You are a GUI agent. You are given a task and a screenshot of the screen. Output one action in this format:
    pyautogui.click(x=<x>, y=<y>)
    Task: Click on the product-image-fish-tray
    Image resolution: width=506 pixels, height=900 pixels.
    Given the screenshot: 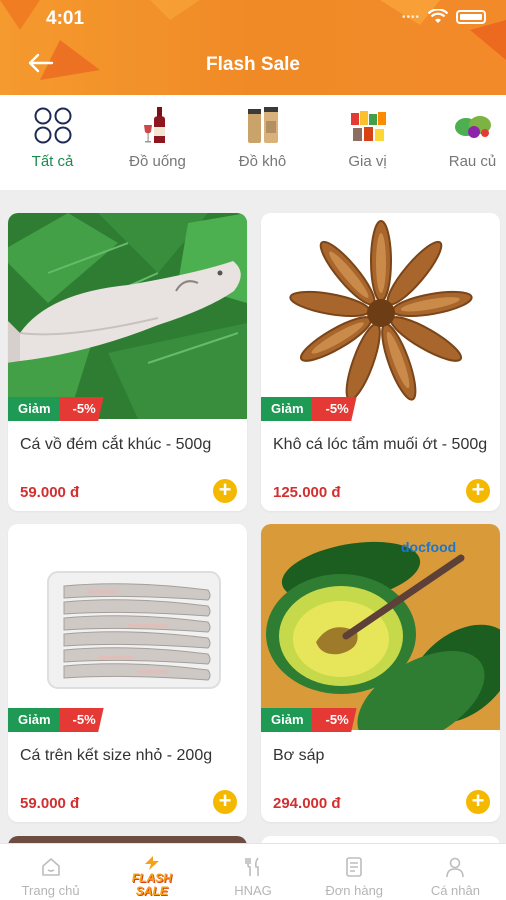 What is the action you would take?
    pyautogui.click(x=127, y=627)
    